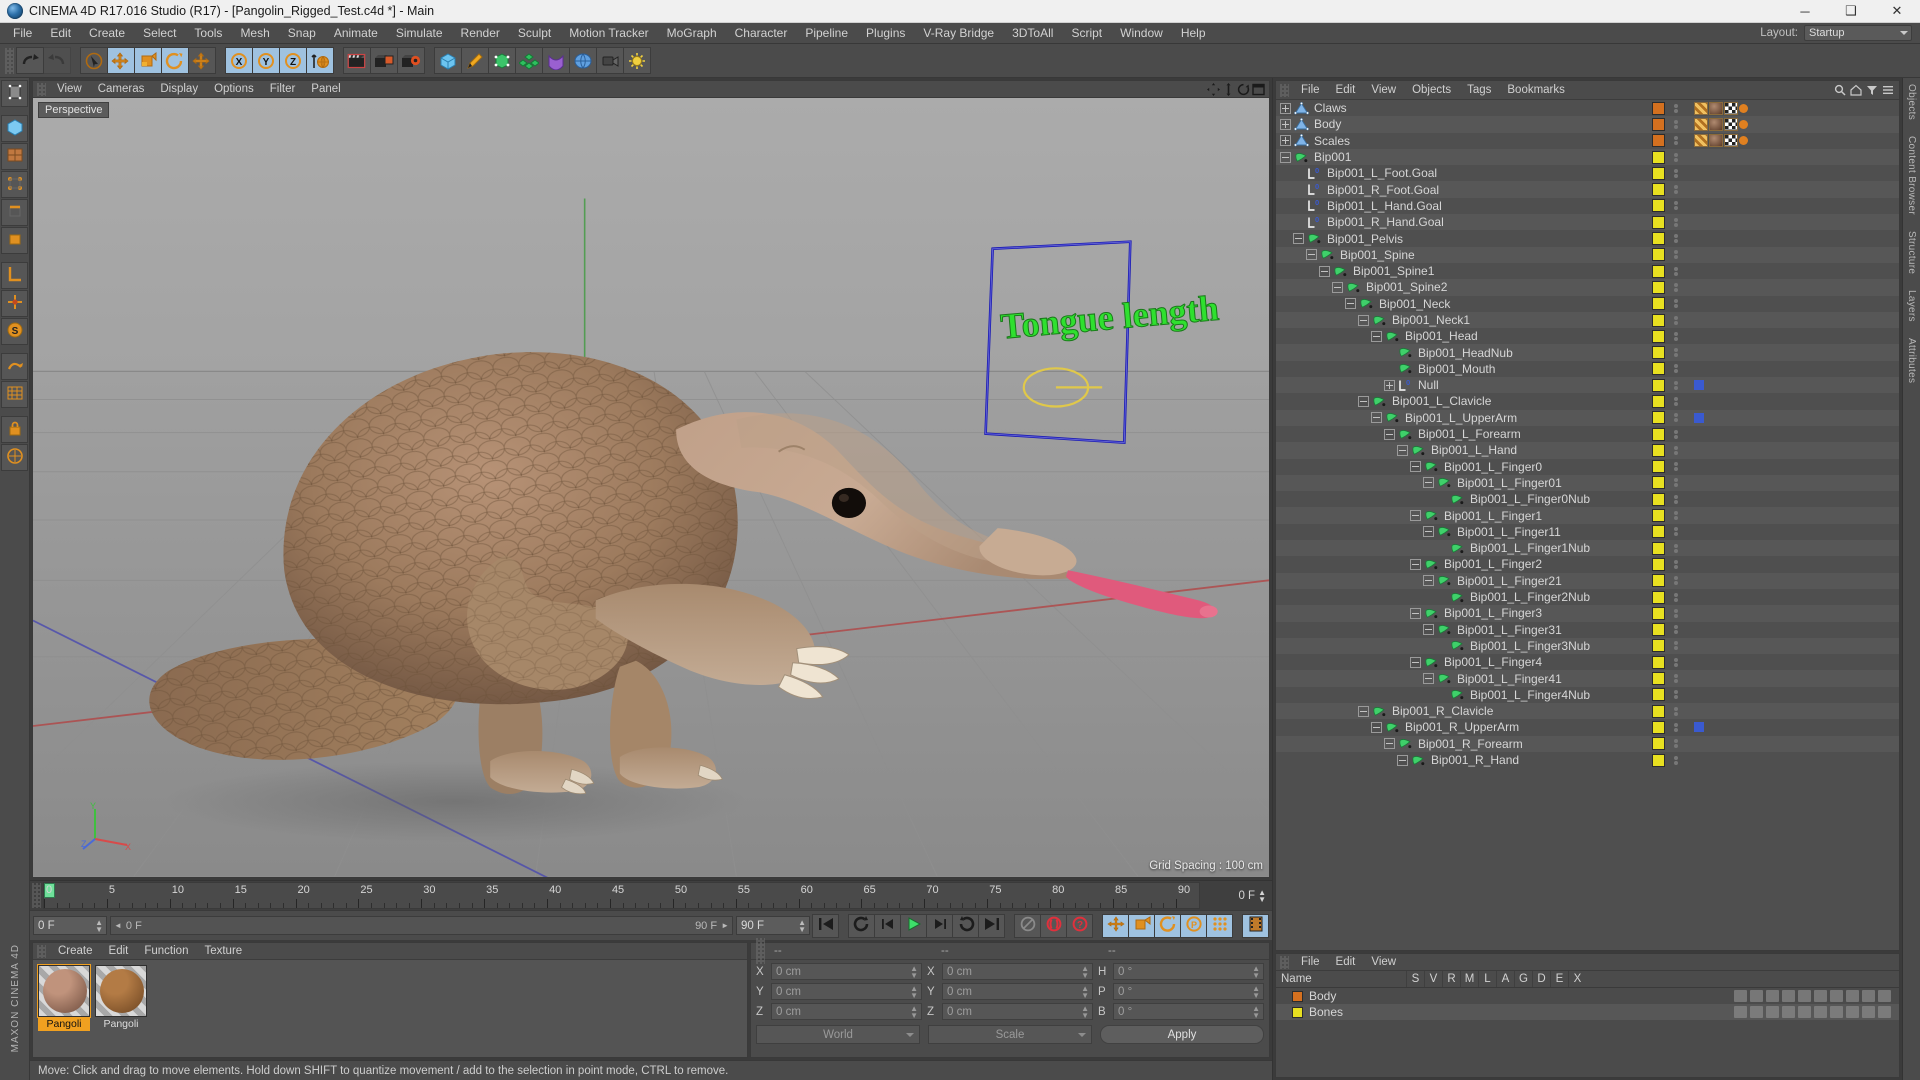 This screenshot has height=1080, width=1920. What do you see at coordinates (1188, 991) in the screenshot?
I see `coord-rotation-field: 0 ° ▲ ▼` at bounding box center [1188, 991].